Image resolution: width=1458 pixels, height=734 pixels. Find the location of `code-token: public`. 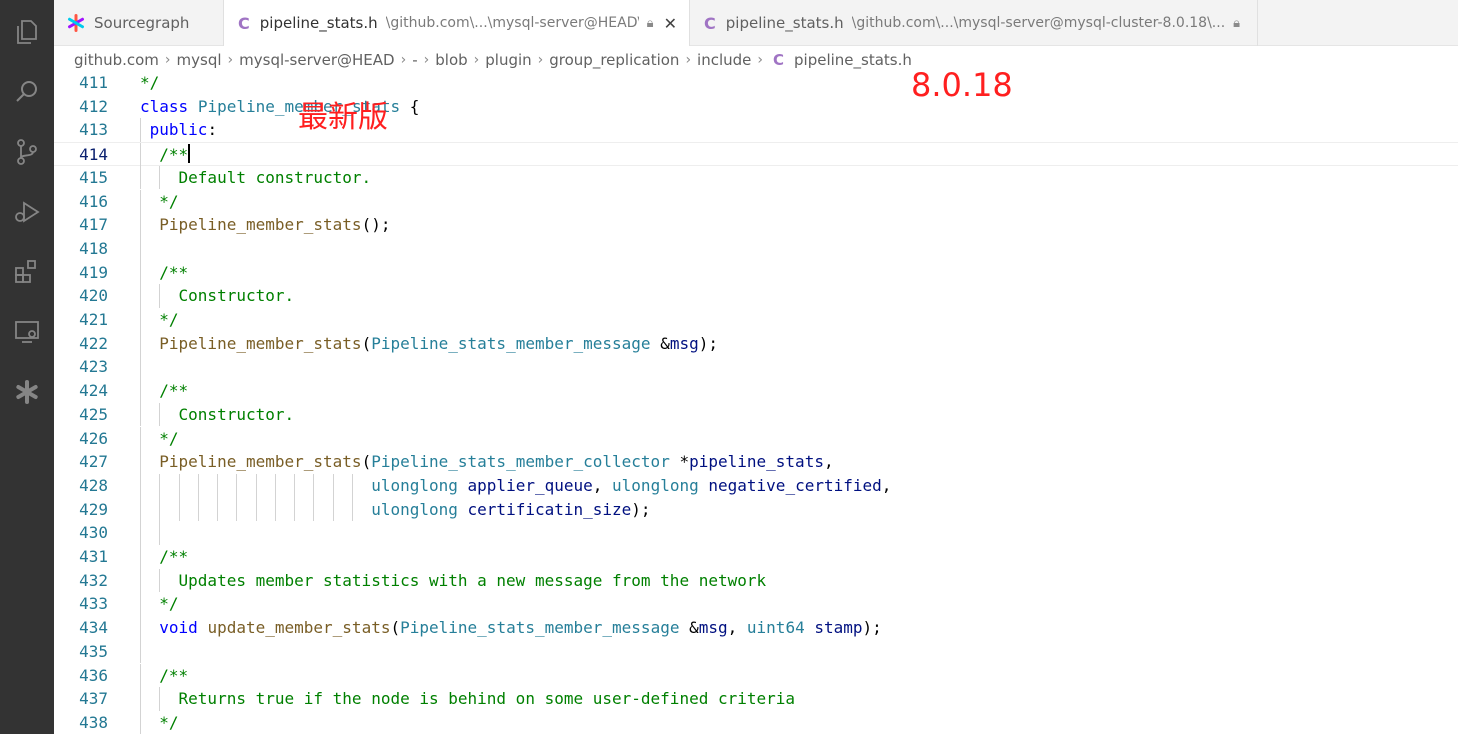

code-token: public is located at coordinates (174, 130).